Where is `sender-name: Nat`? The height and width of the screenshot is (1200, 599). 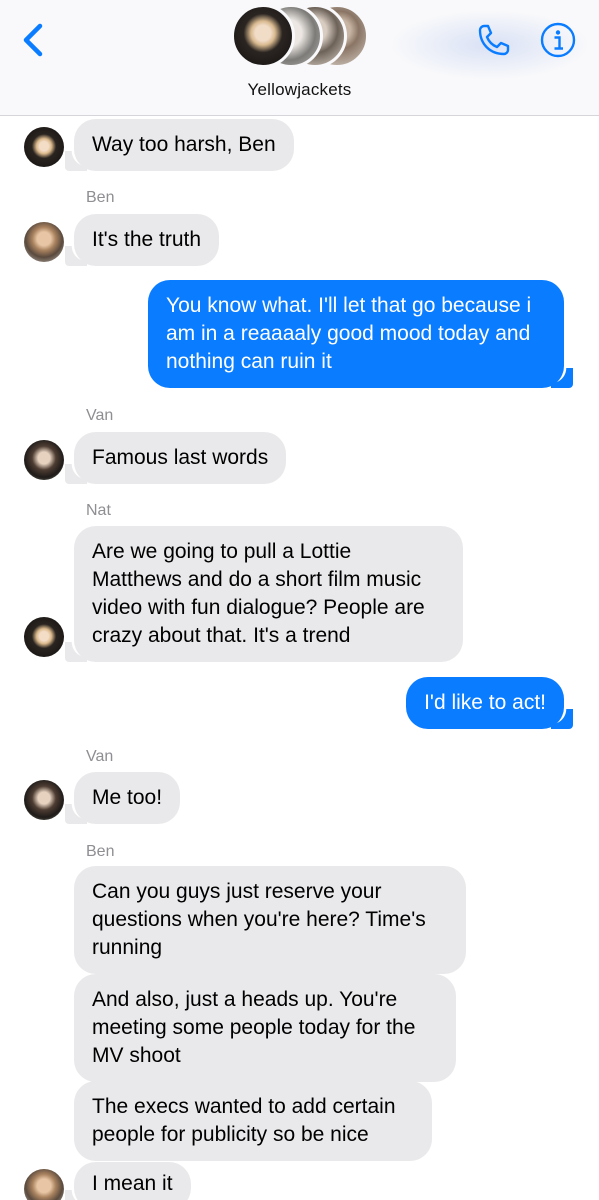
sender-name: Nat is located at coordinates (98, 510).